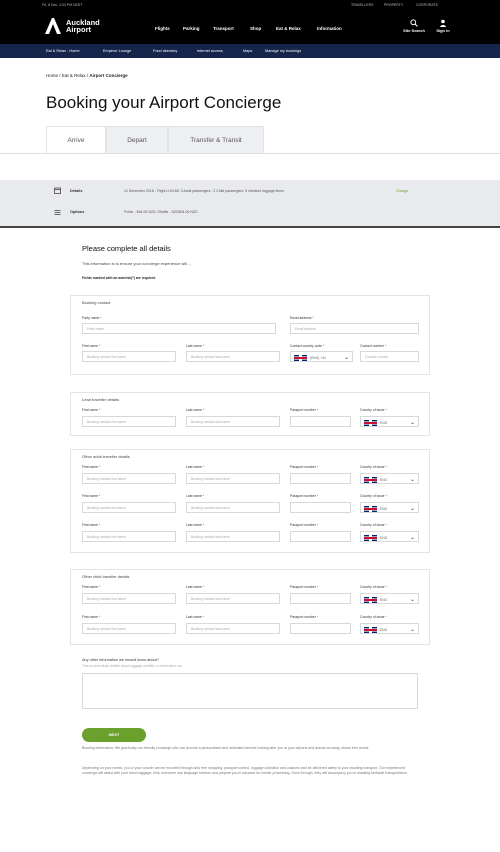 The height and width of the screenshot is (852, 500). I want to click on country-code-select: (ENG) +44 ⌄, so click(321, 356).